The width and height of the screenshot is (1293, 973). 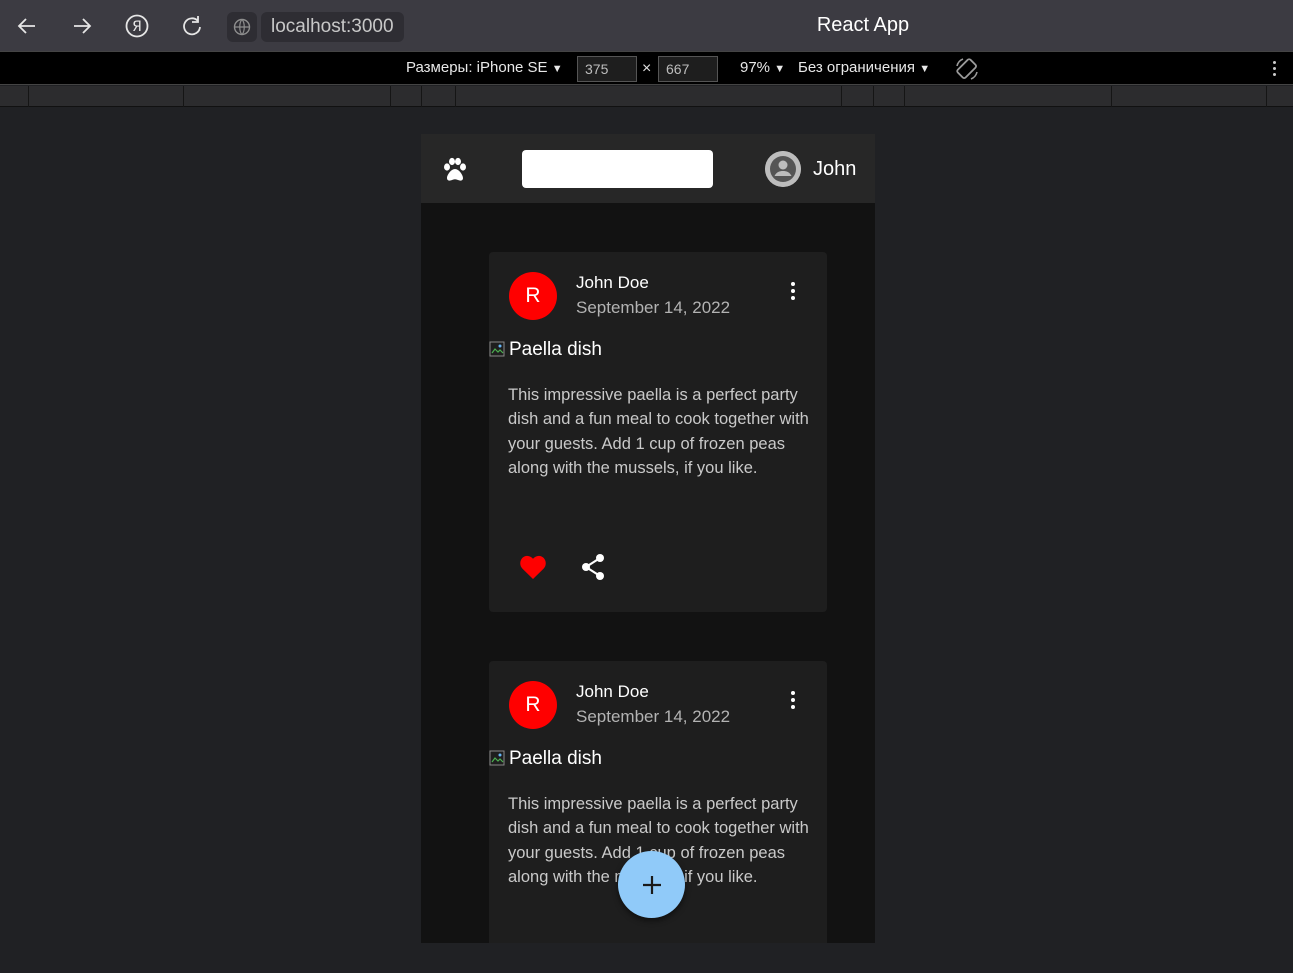 I want to click on width-input: 375, so click(x=607, y=69).